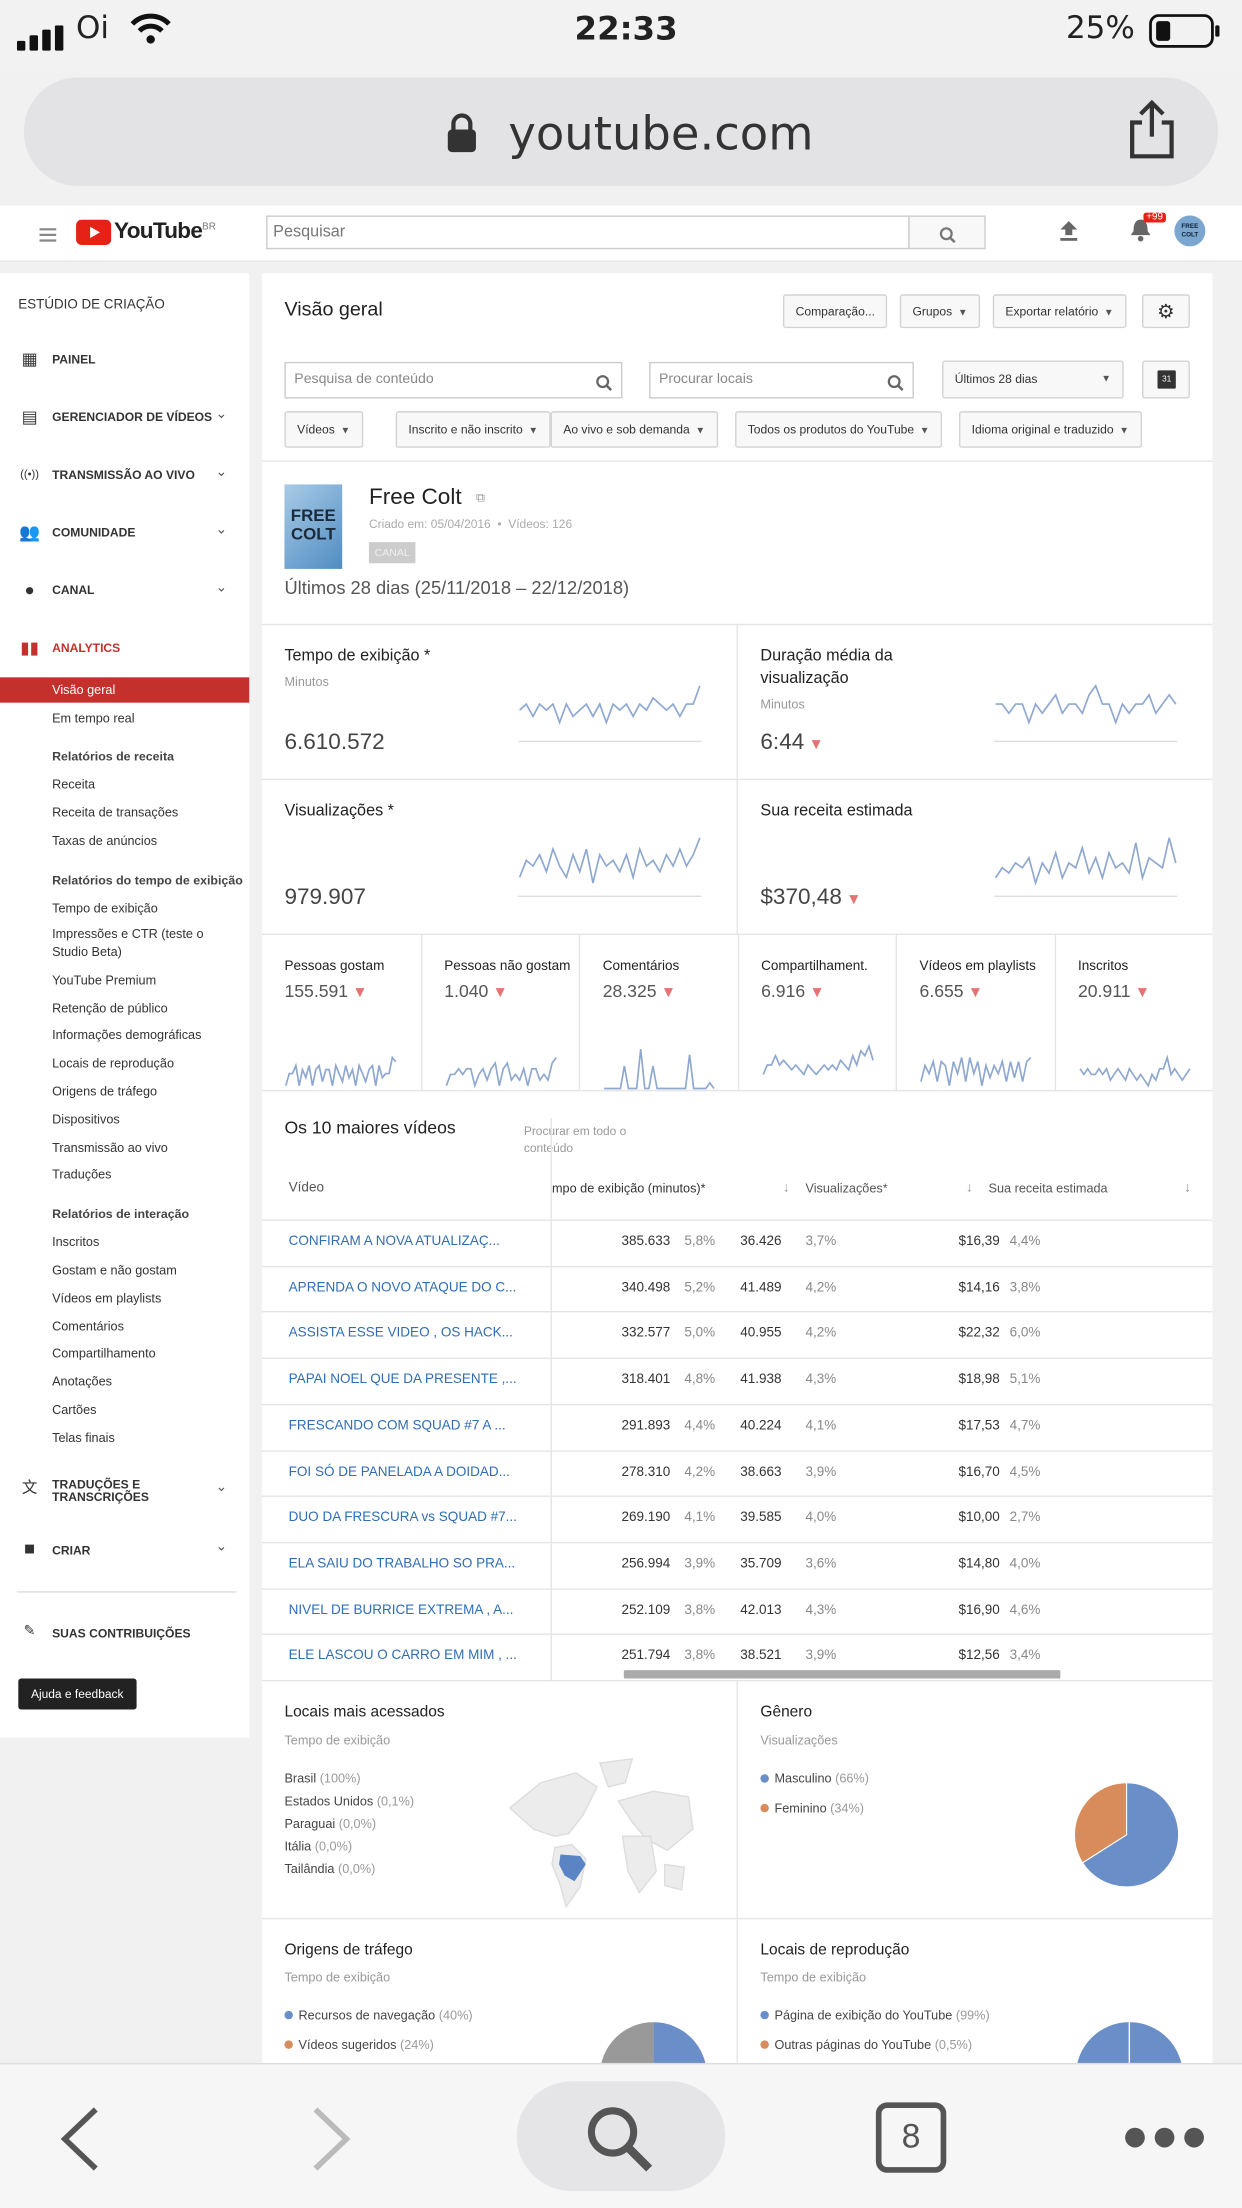  What do you see at coordinates (126, 1035) in the screenshot?
I see `sidebar-item-watch-time-report: Informações demográficas` at bounding box center [126, 1035].